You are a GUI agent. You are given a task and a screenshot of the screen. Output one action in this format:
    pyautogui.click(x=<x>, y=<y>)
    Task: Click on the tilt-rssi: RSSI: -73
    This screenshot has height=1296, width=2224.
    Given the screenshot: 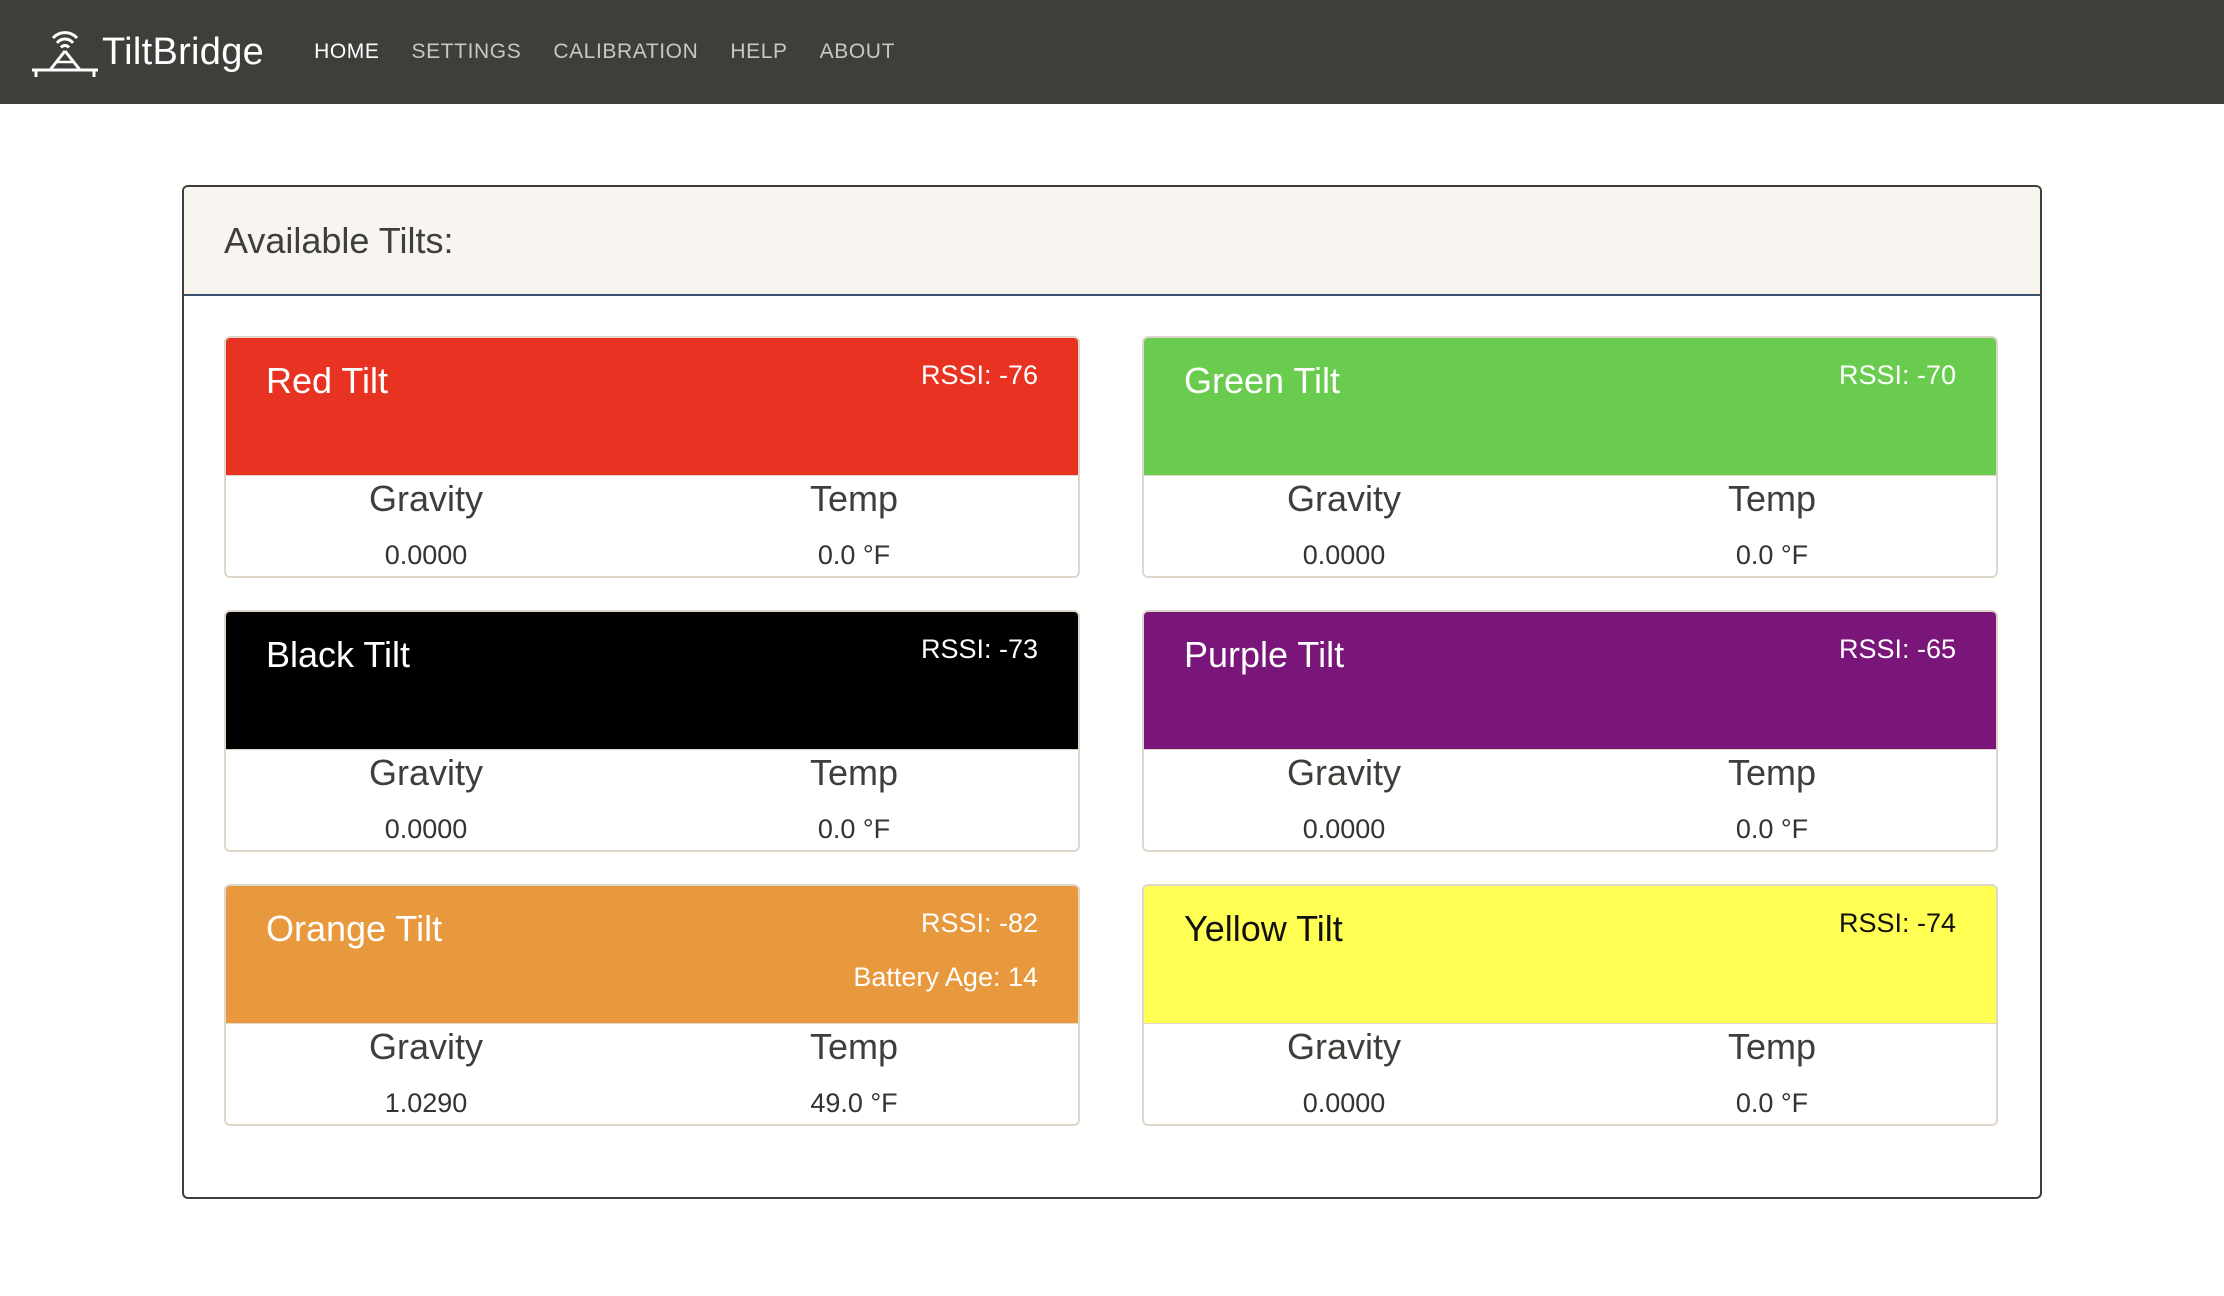 What is the action you would take?
    pyautogui.click(x=979, y=649)
    